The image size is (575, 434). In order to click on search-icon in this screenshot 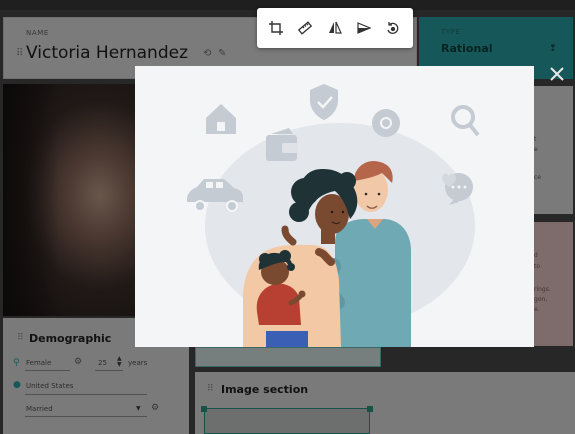, I will do `click(465, 121)`.